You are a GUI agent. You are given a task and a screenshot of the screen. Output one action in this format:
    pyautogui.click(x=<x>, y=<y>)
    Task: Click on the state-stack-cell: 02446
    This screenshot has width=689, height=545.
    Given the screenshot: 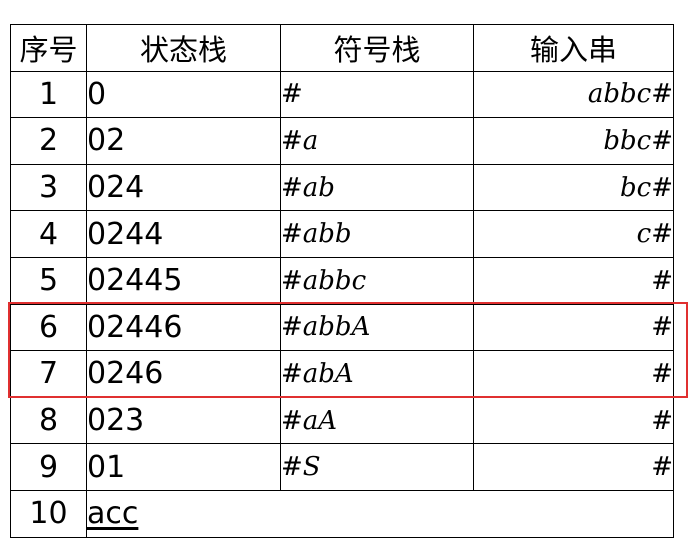 What is the action you would take?
    pyautogui.click(x=183, y=327)
    